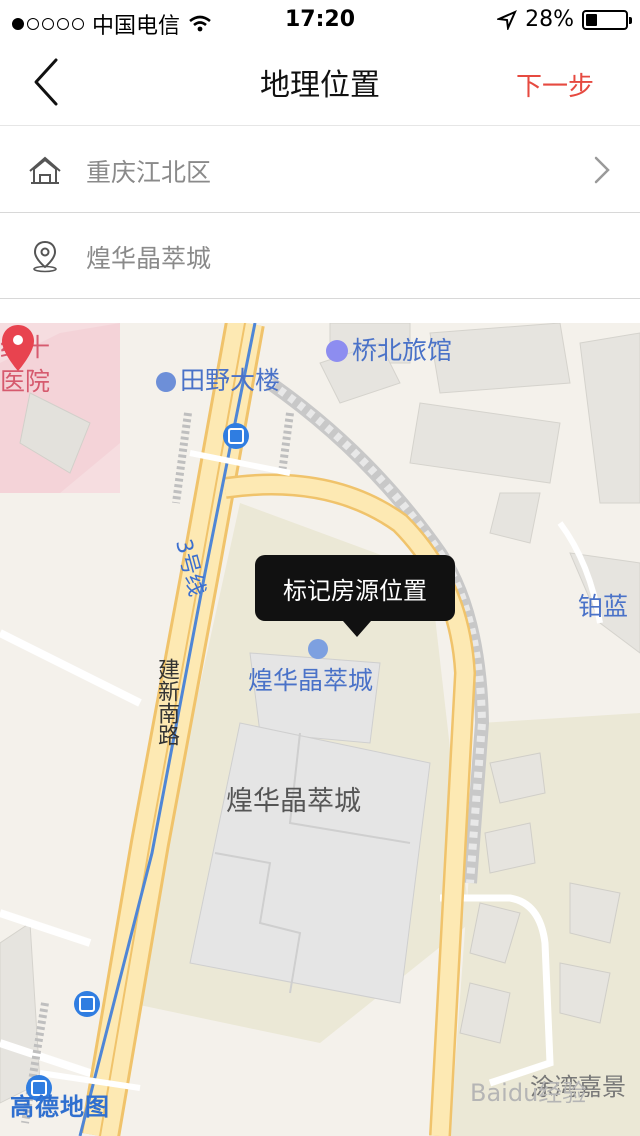  What do you see at coordinates (166, 382) in the screenshot?
I see `building-icon` at bounding box center [166, 382].